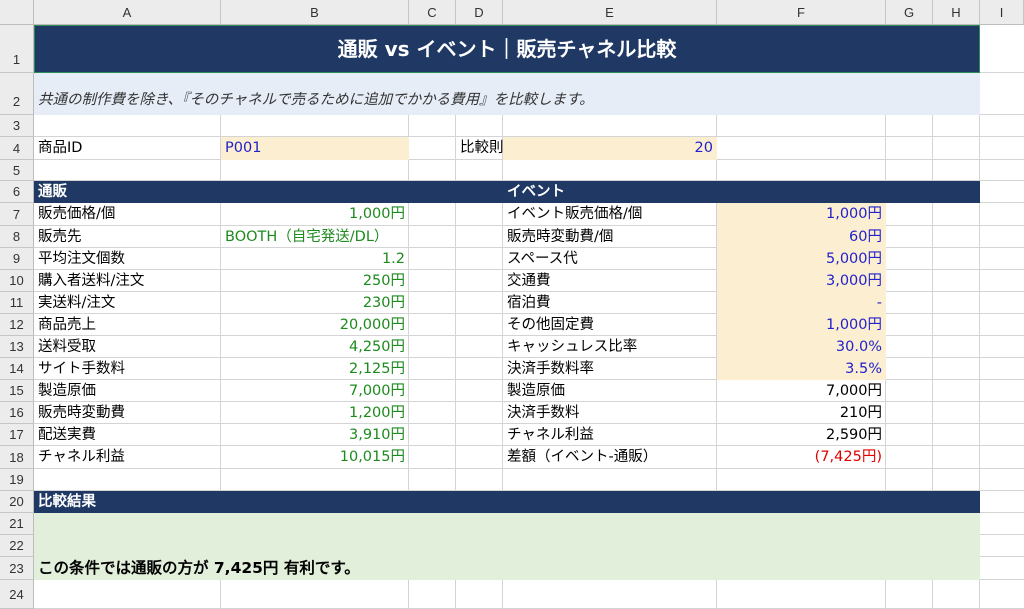 The image size is (1024, 609). What do you see at coordinates (507, 49) in the screenshot?
I see `sheet-title: 通販 vs イベント｜販売チャネル比較` at bounding box center [507, 49].